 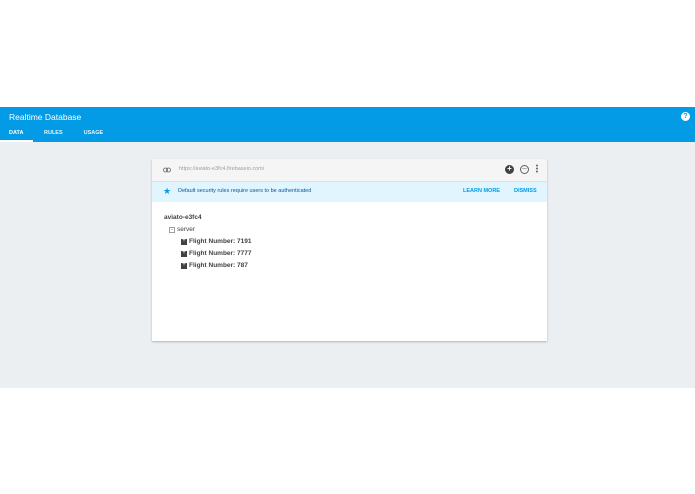 What do you see at coordinates (347, 124) in the screenshot?
I see `app-header: Realtime Database ? DATA RULES USAGE` at bounding box center [347, 124].